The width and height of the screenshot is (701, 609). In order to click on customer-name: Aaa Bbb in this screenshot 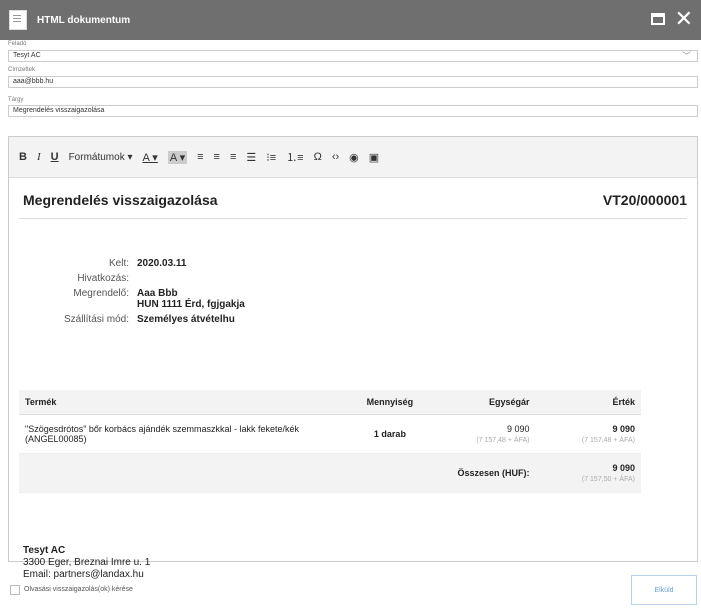, I will do `click(157, 293)`.